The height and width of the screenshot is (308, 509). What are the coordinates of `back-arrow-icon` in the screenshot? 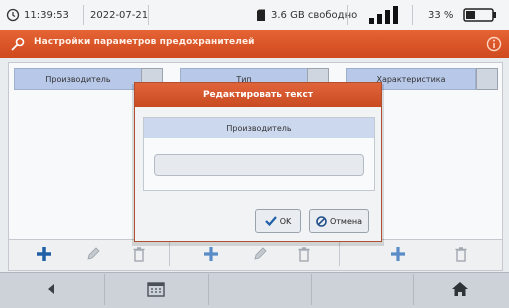 It's located at (51, 289).